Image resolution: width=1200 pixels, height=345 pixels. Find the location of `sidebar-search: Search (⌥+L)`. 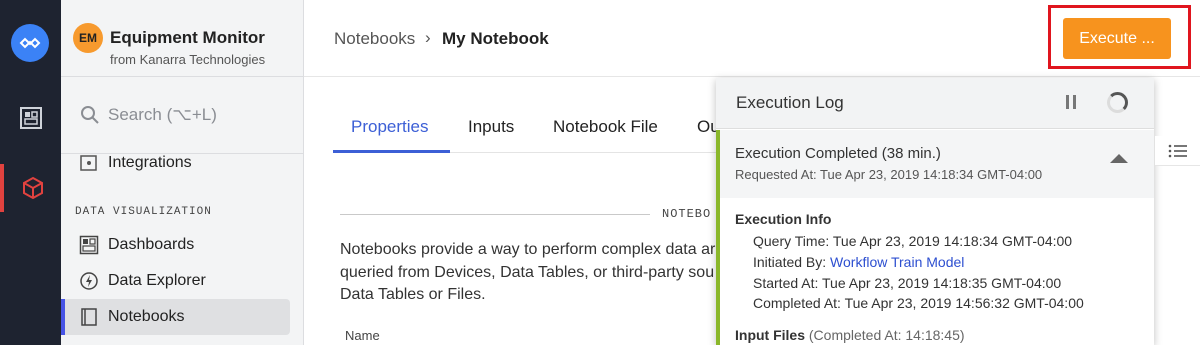

sidebar-search: Search (⌥+L) is located at coordinates (182, 115).